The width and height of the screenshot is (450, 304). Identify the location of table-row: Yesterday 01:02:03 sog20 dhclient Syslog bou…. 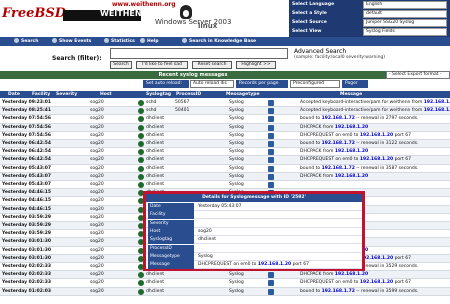
(225, 291).